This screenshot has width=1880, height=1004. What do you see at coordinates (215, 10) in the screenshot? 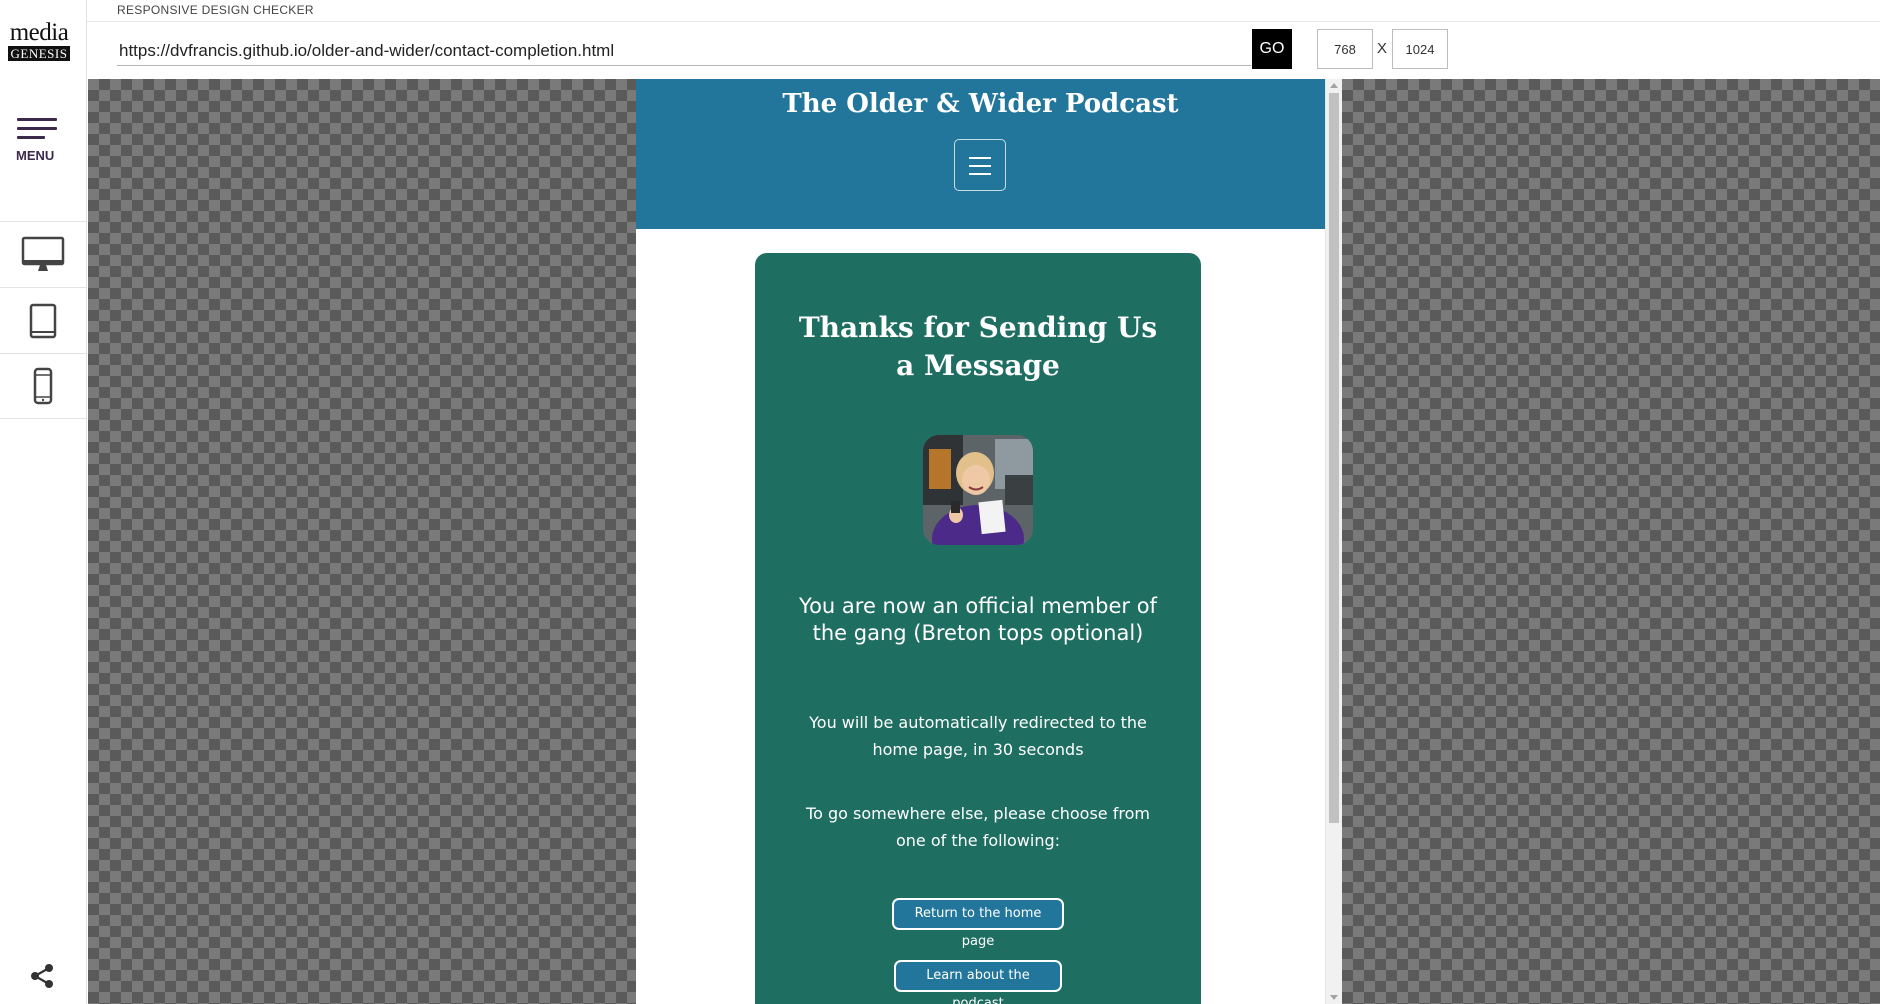
I see `app-title: RESPONSIVE DESIGN CHECKER` at bounding box center [215, 10].